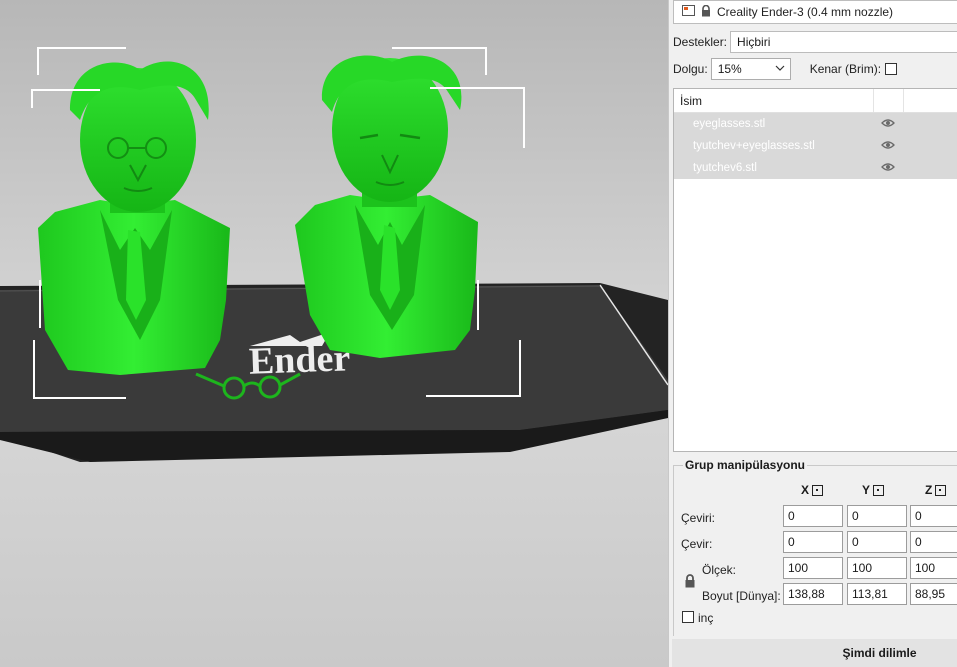 This screenshot has width=957, height=667. I want to click on inch-checkbox, so click(688, 617).